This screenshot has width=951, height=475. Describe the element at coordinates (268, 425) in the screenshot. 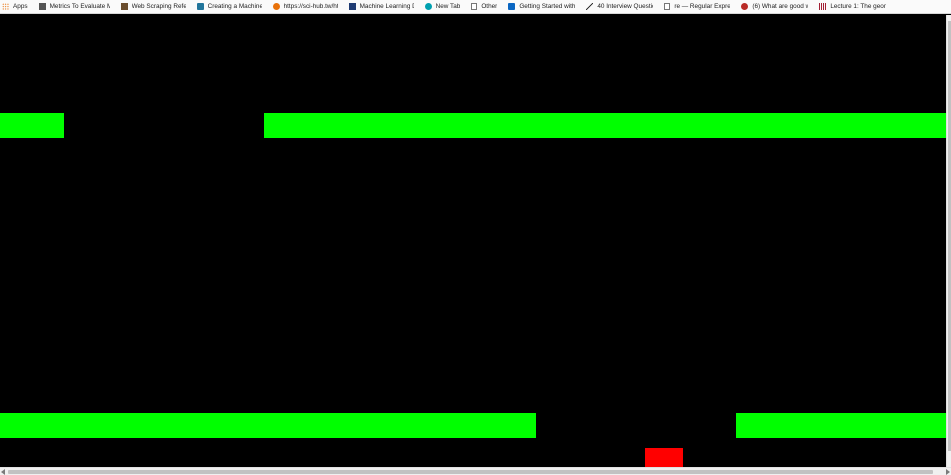

I see `platform-bottom-left` at that location.